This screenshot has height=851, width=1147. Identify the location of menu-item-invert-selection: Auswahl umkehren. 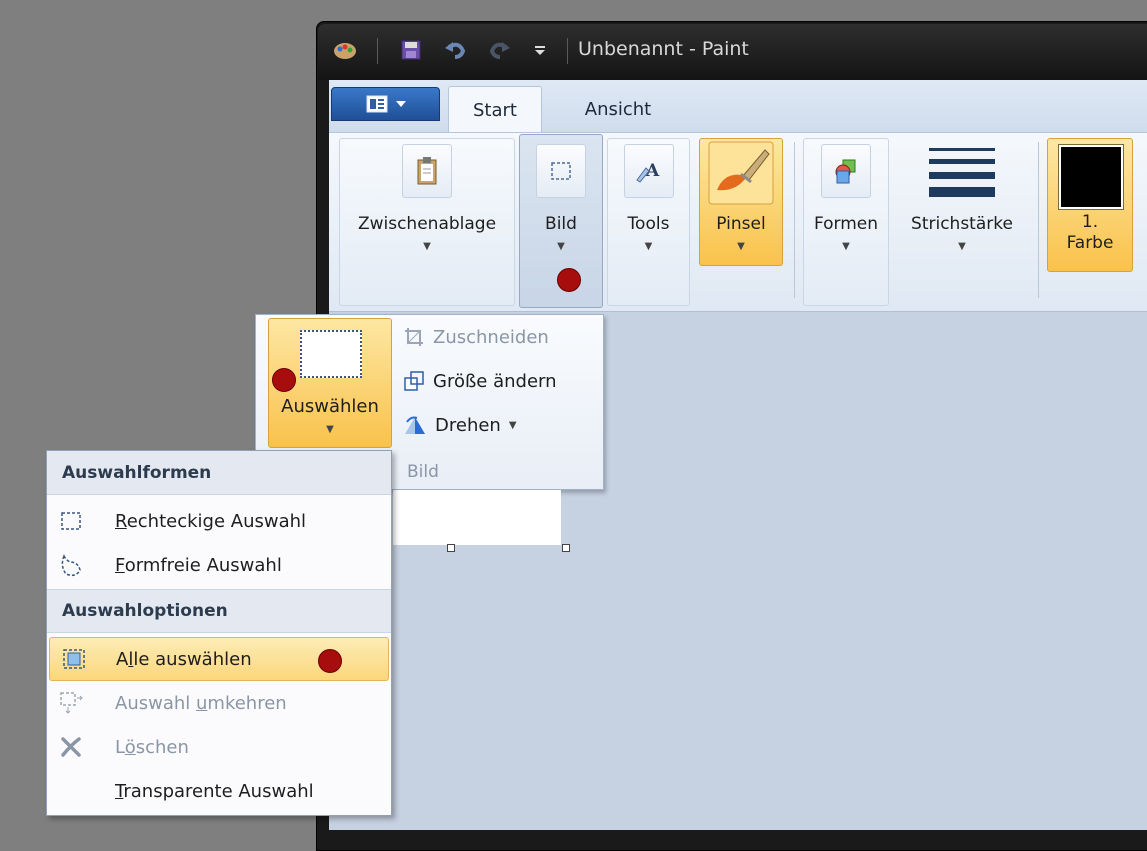
(219, 703).